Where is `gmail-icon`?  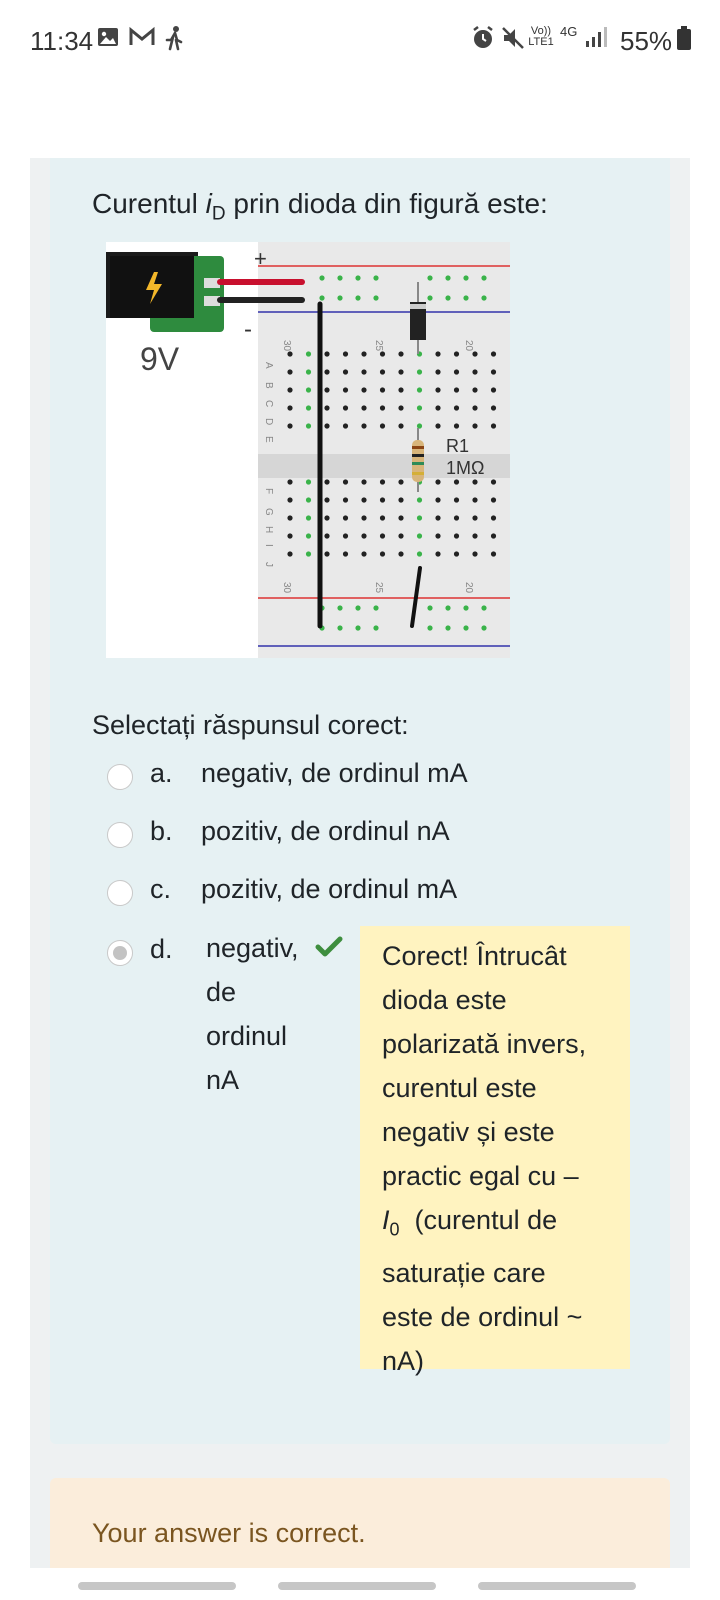
gmail-icon is located at coordinates (142, 39).